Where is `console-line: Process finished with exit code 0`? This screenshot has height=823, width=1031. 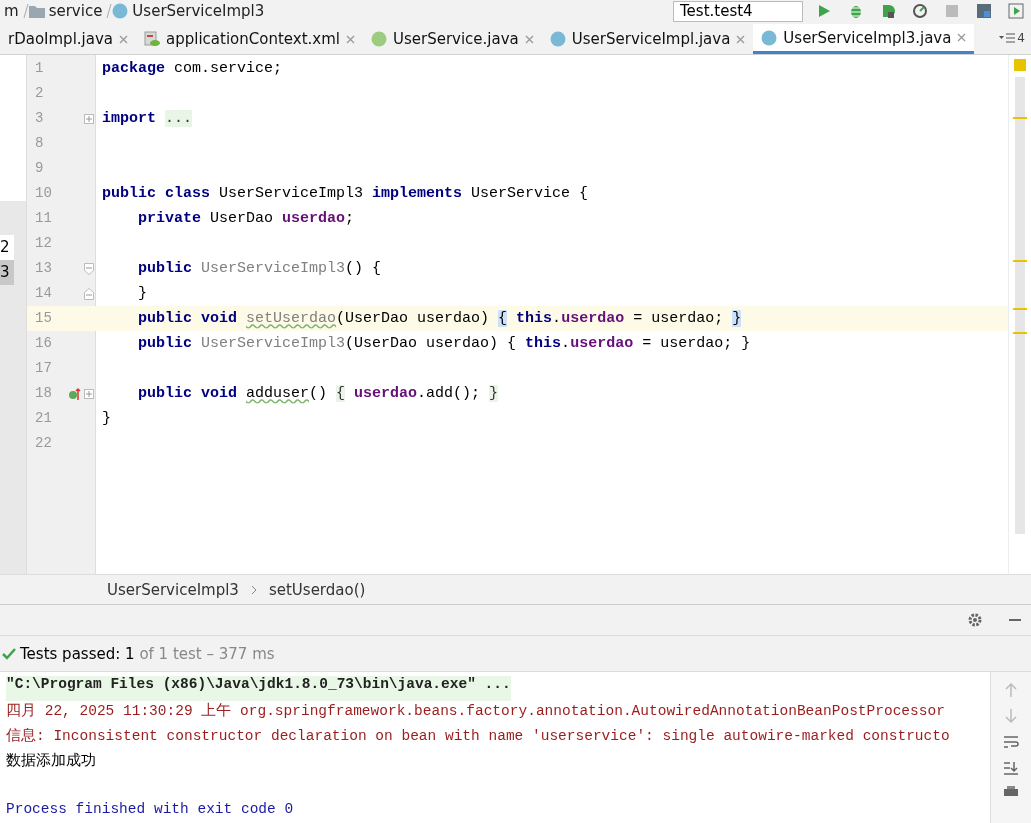 console-line: Process finished with exit code 0 is located at coordinates (150, 810).